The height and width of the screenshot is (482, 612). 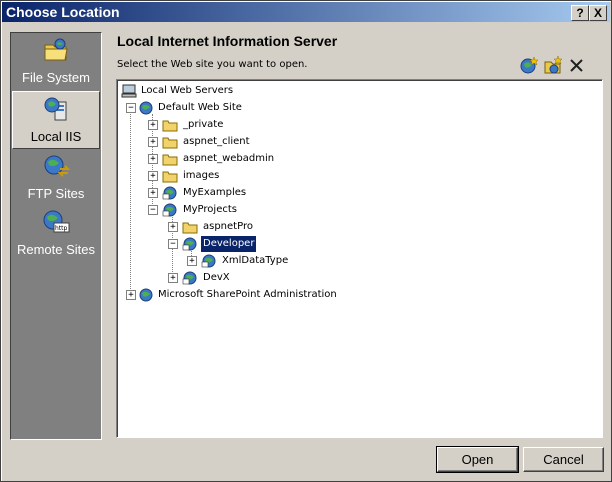 I want to click on sidebar-item-remote-sites: http Remote Sites, so click(x=56, y=233).